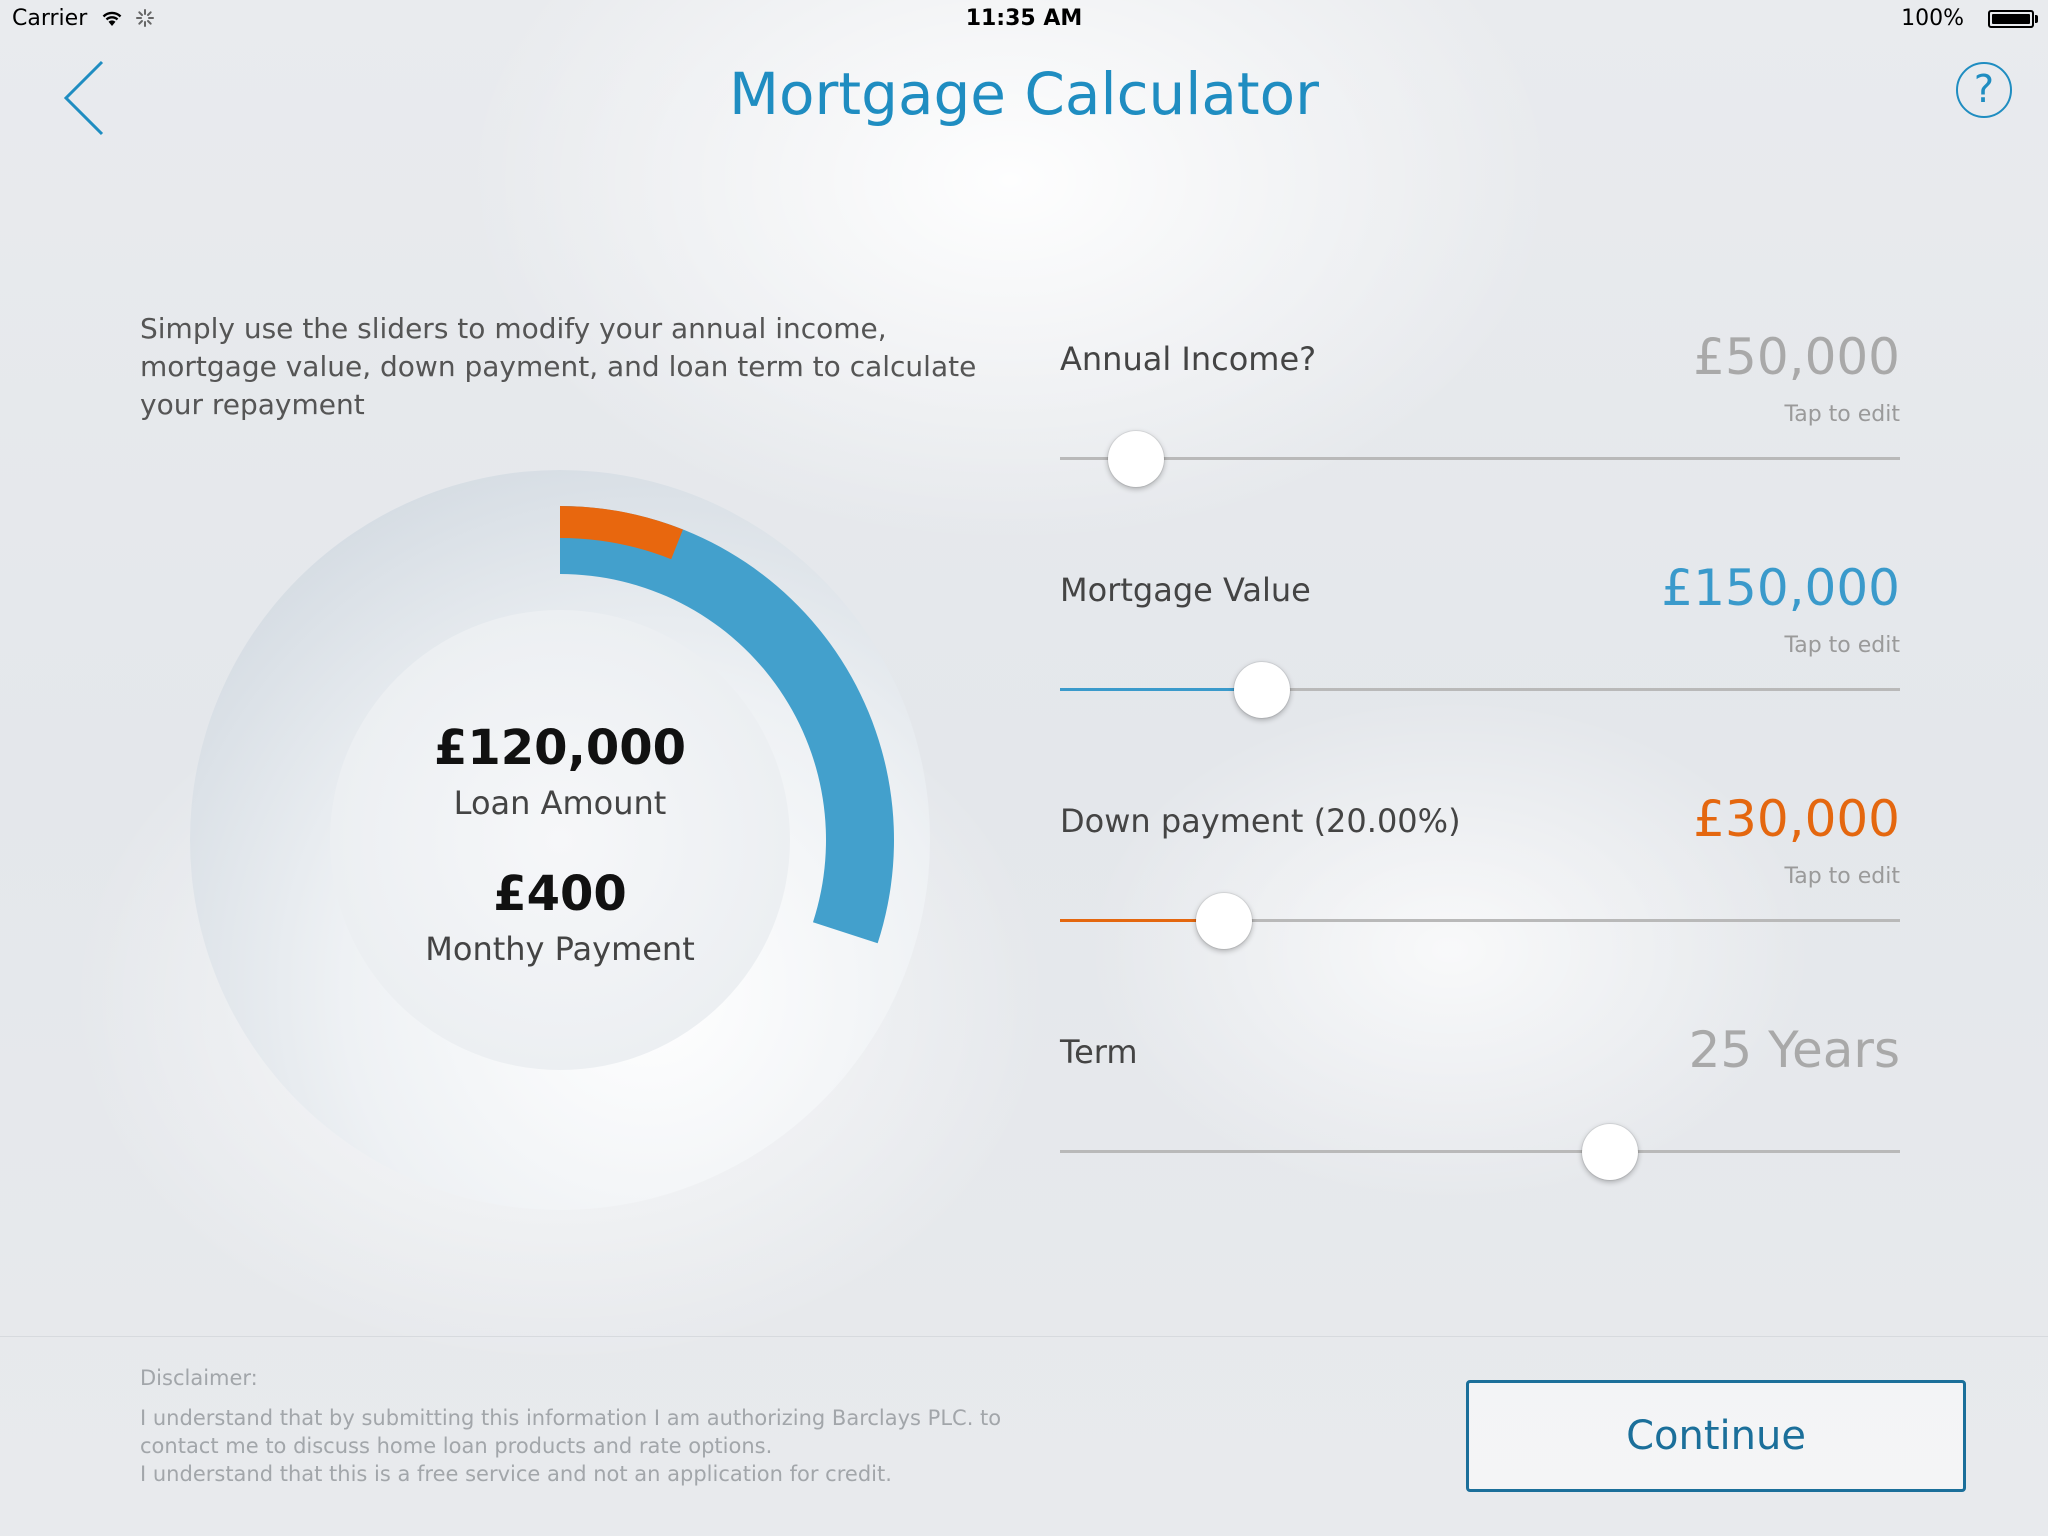 This screenshot has width=2048, height=1536. Describe the element at coordinates (1796, 819) in the screenshot. I see `down-payment-value: £30,000` at that location.